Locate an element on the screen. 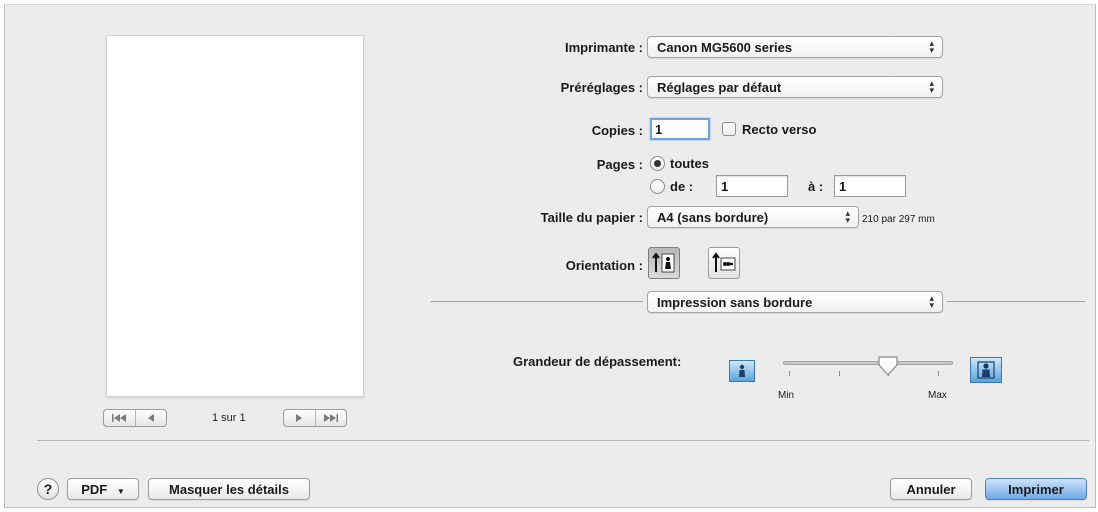 The height and width of the screenshot is (512, 1098). orientation-label: Orientation : is located at coordinates (604, 265).